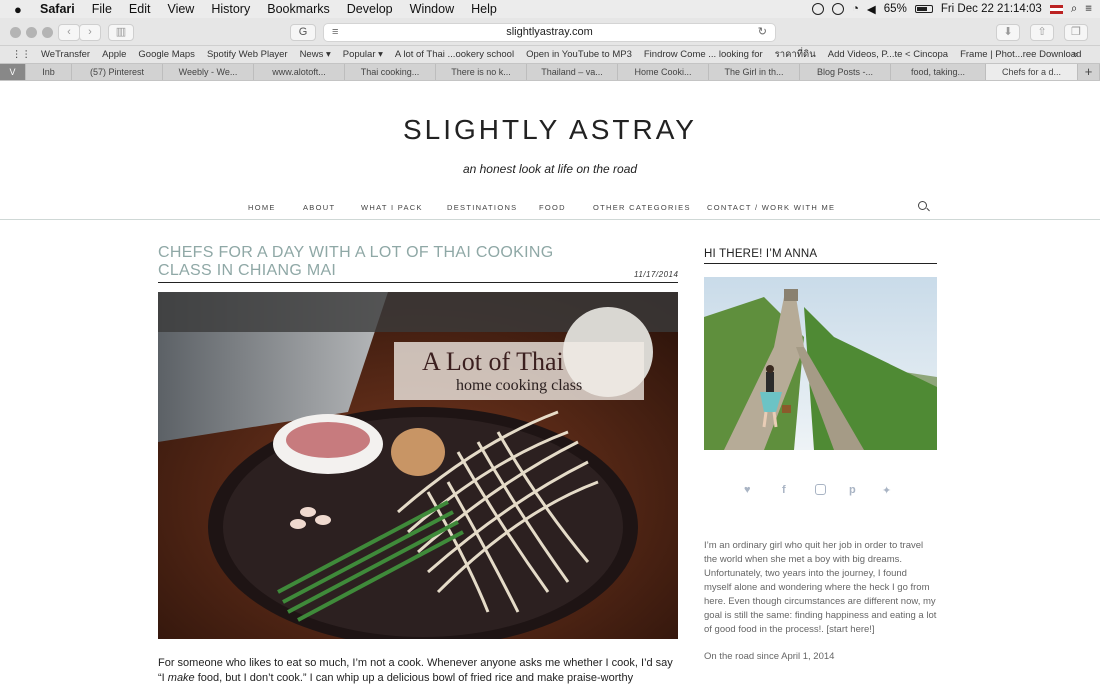 The image size is (1100, 688). Describe the element at coordinates (230, 9) in the screenshot. I see `menu-history: History` at that location.